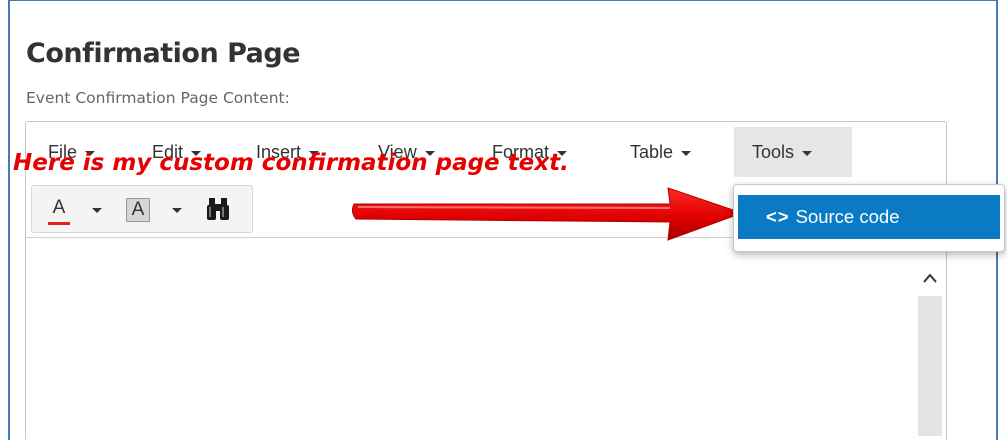  Describe the element at coordinates (158, 98) in the screenshot. I see `section-label: Event Confirmation Page Content:` at that location.